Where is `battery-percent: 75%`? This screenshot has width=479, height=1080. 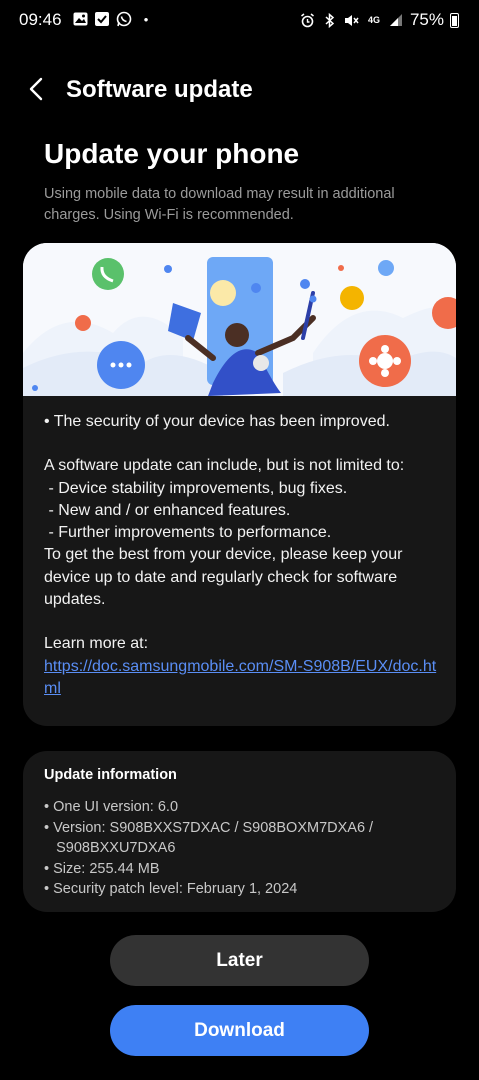 battery-percent: 75% is located at coordinates (426, 19).